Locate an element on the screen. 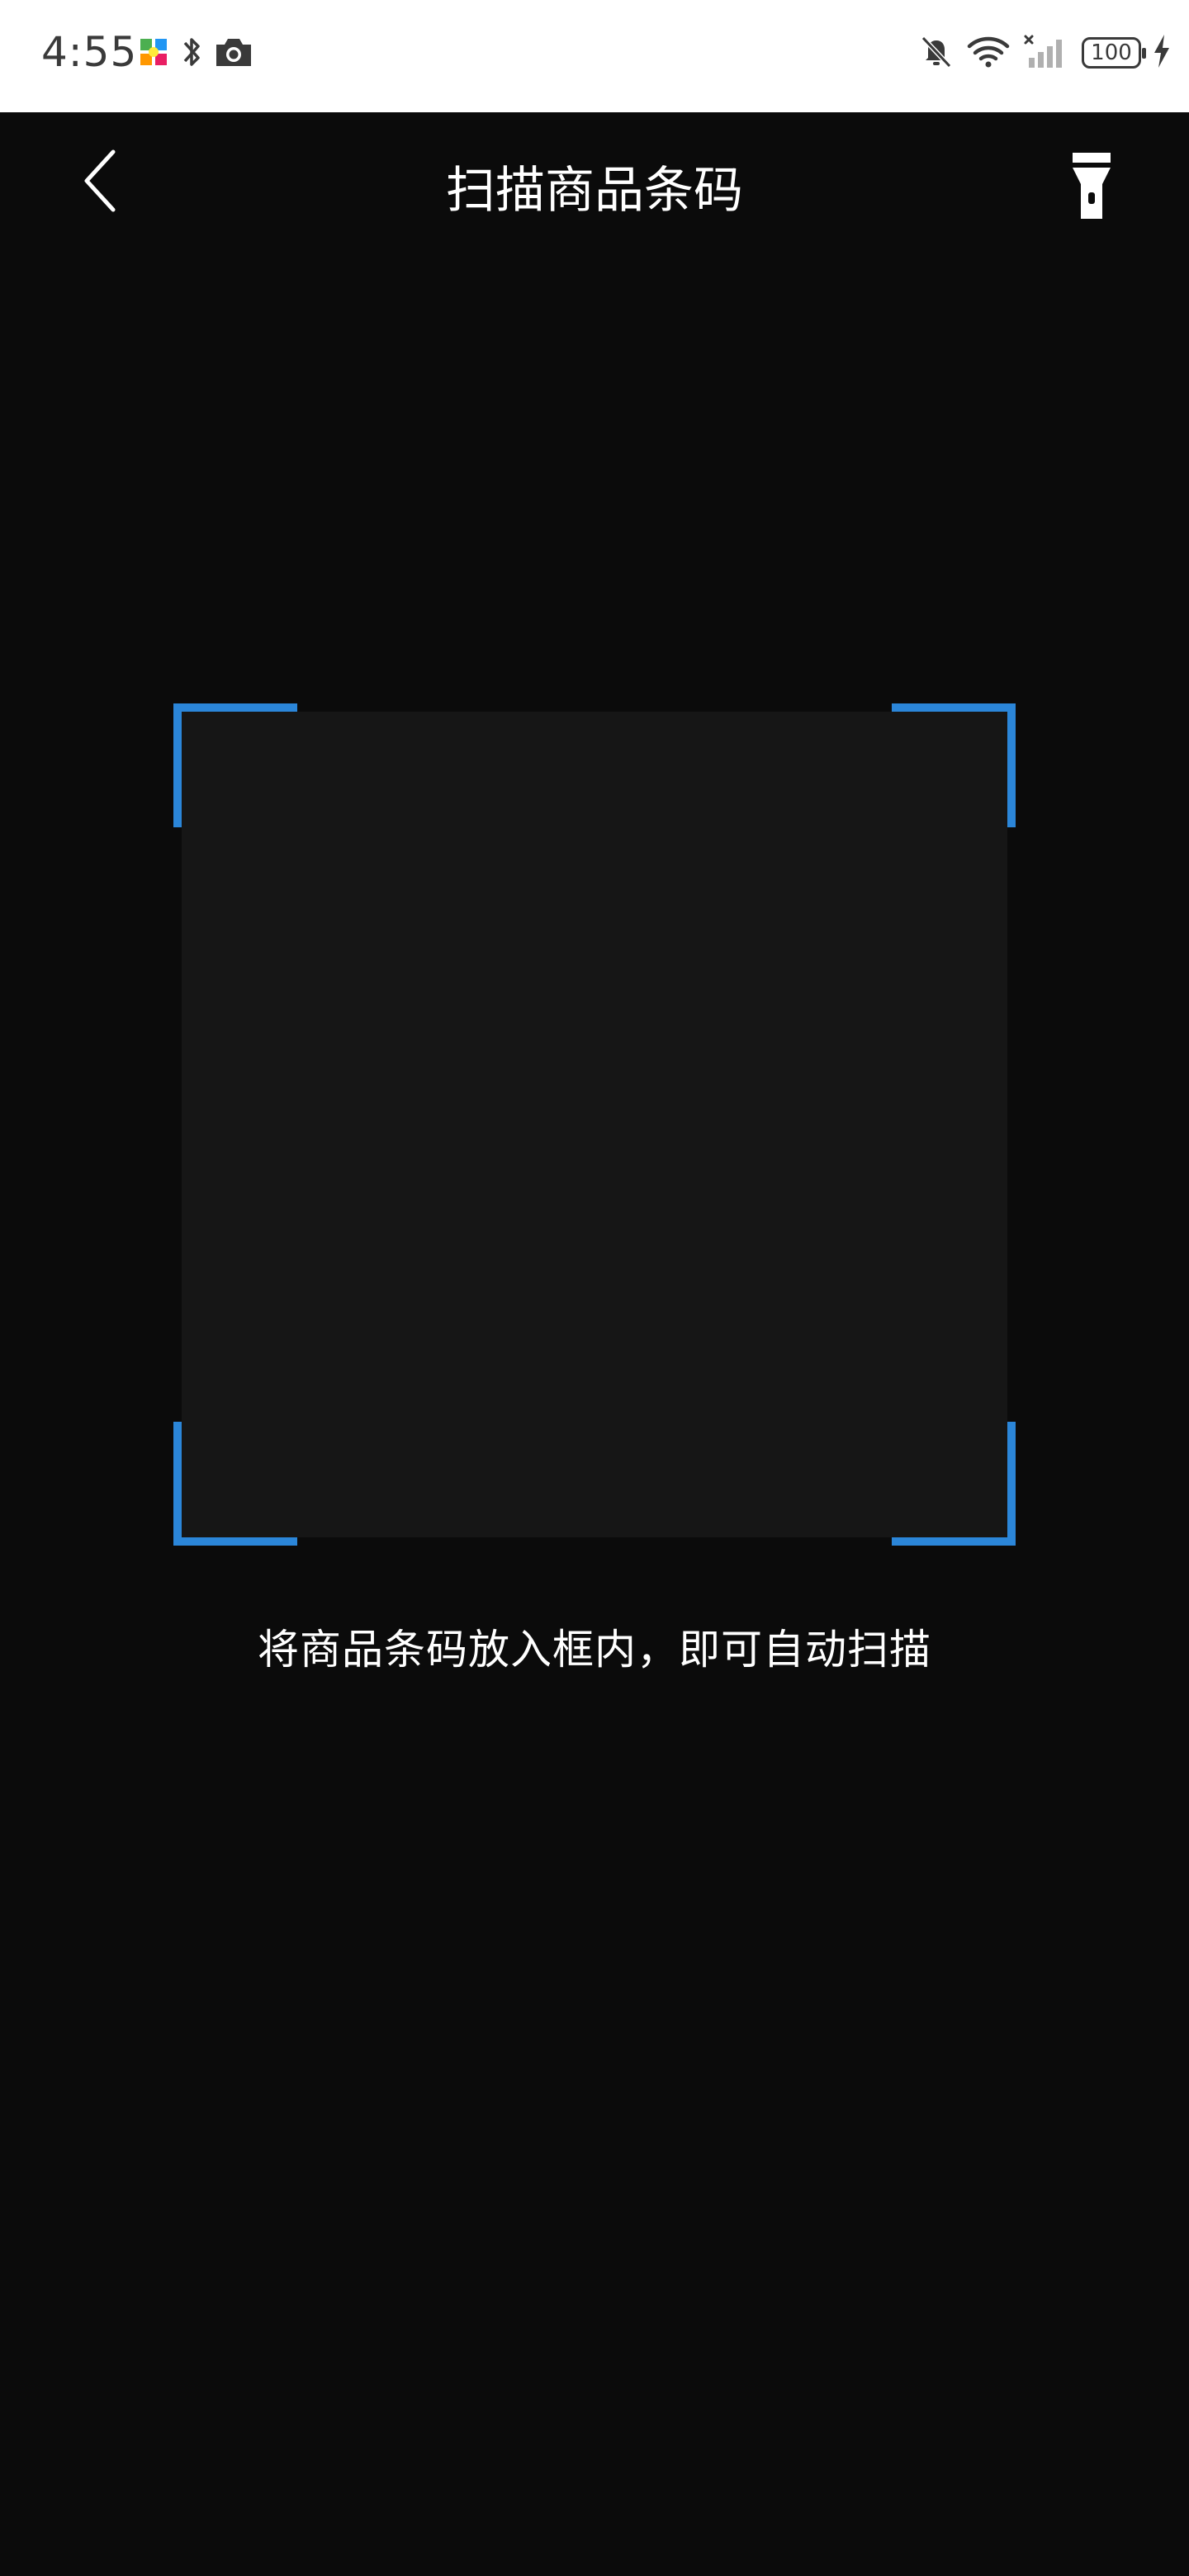  status-system-icons: 100 is located at coordinates (1044, 53).